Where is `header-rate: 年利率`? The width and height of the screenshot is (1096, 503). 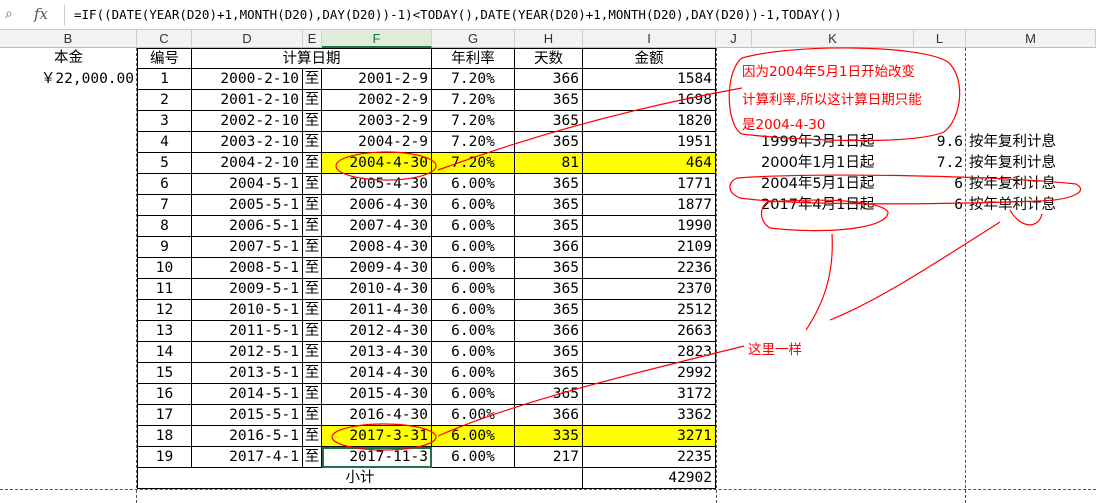
header-rate: 年利率 is located at coordinates (473, 58).